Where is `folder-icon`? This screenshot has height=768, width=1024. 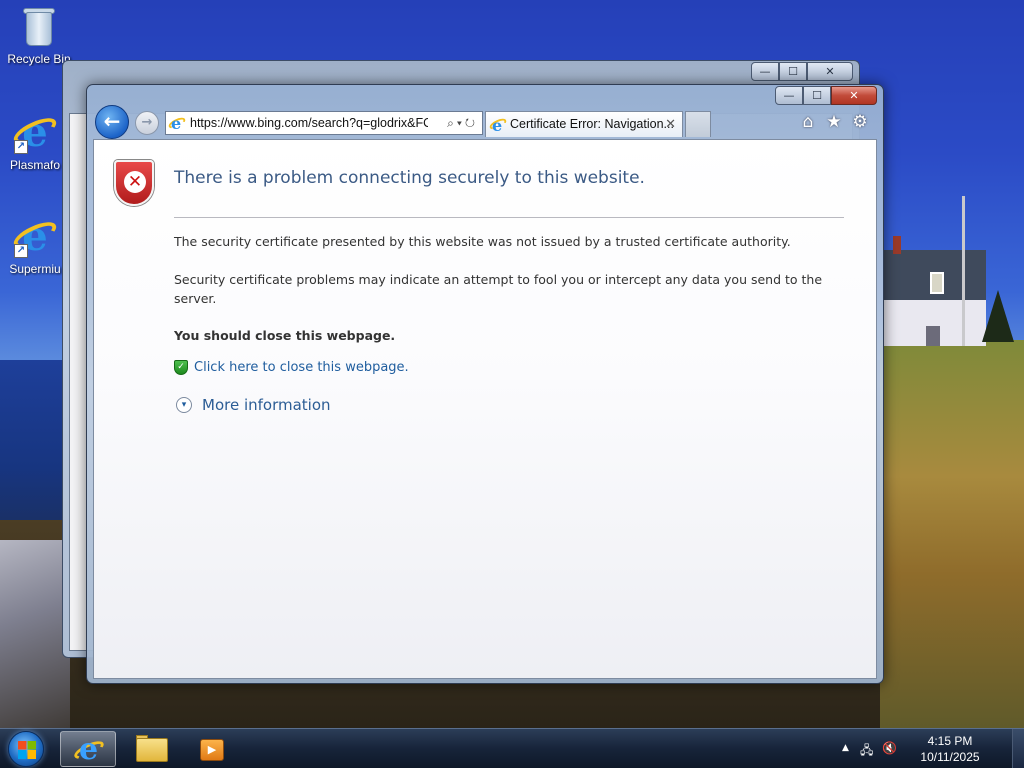
folder-icon is located at coordinates (152, 750).